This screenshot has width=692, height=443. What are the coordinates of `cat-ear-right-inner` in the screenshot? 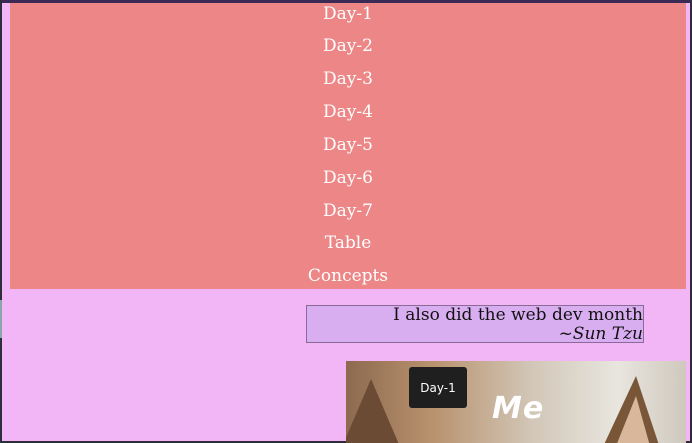 It's located at (633, 419).